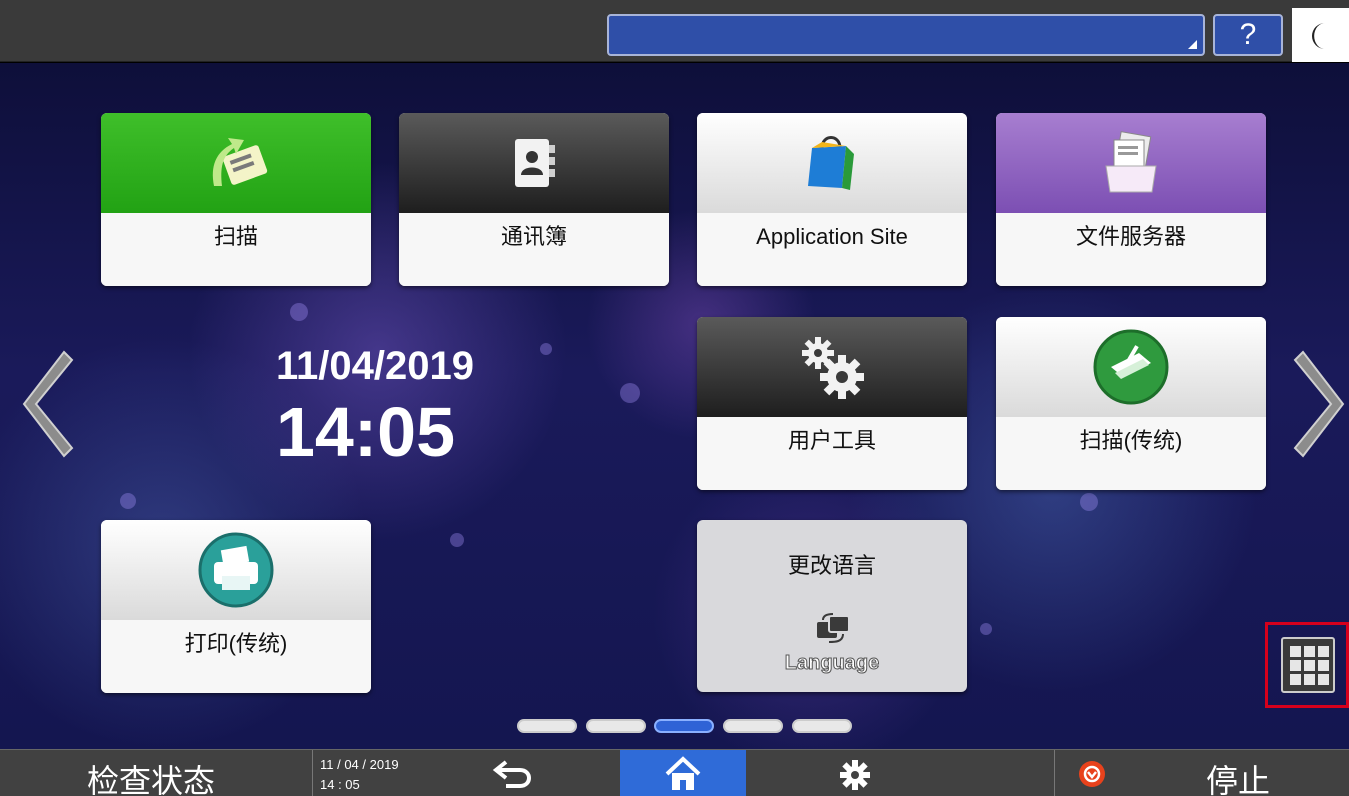 This screenshot has width=1349, height=796. I want to click on file-server-icon, so click(1131, 162).